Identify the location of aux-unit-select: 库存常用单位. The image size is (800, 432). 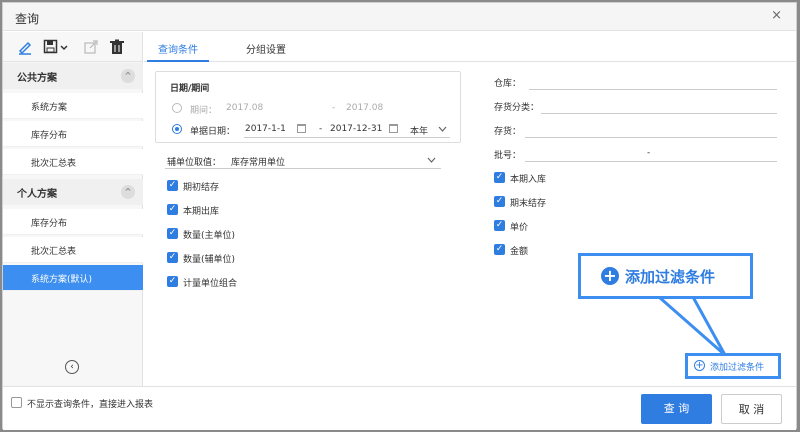
(258, 161).